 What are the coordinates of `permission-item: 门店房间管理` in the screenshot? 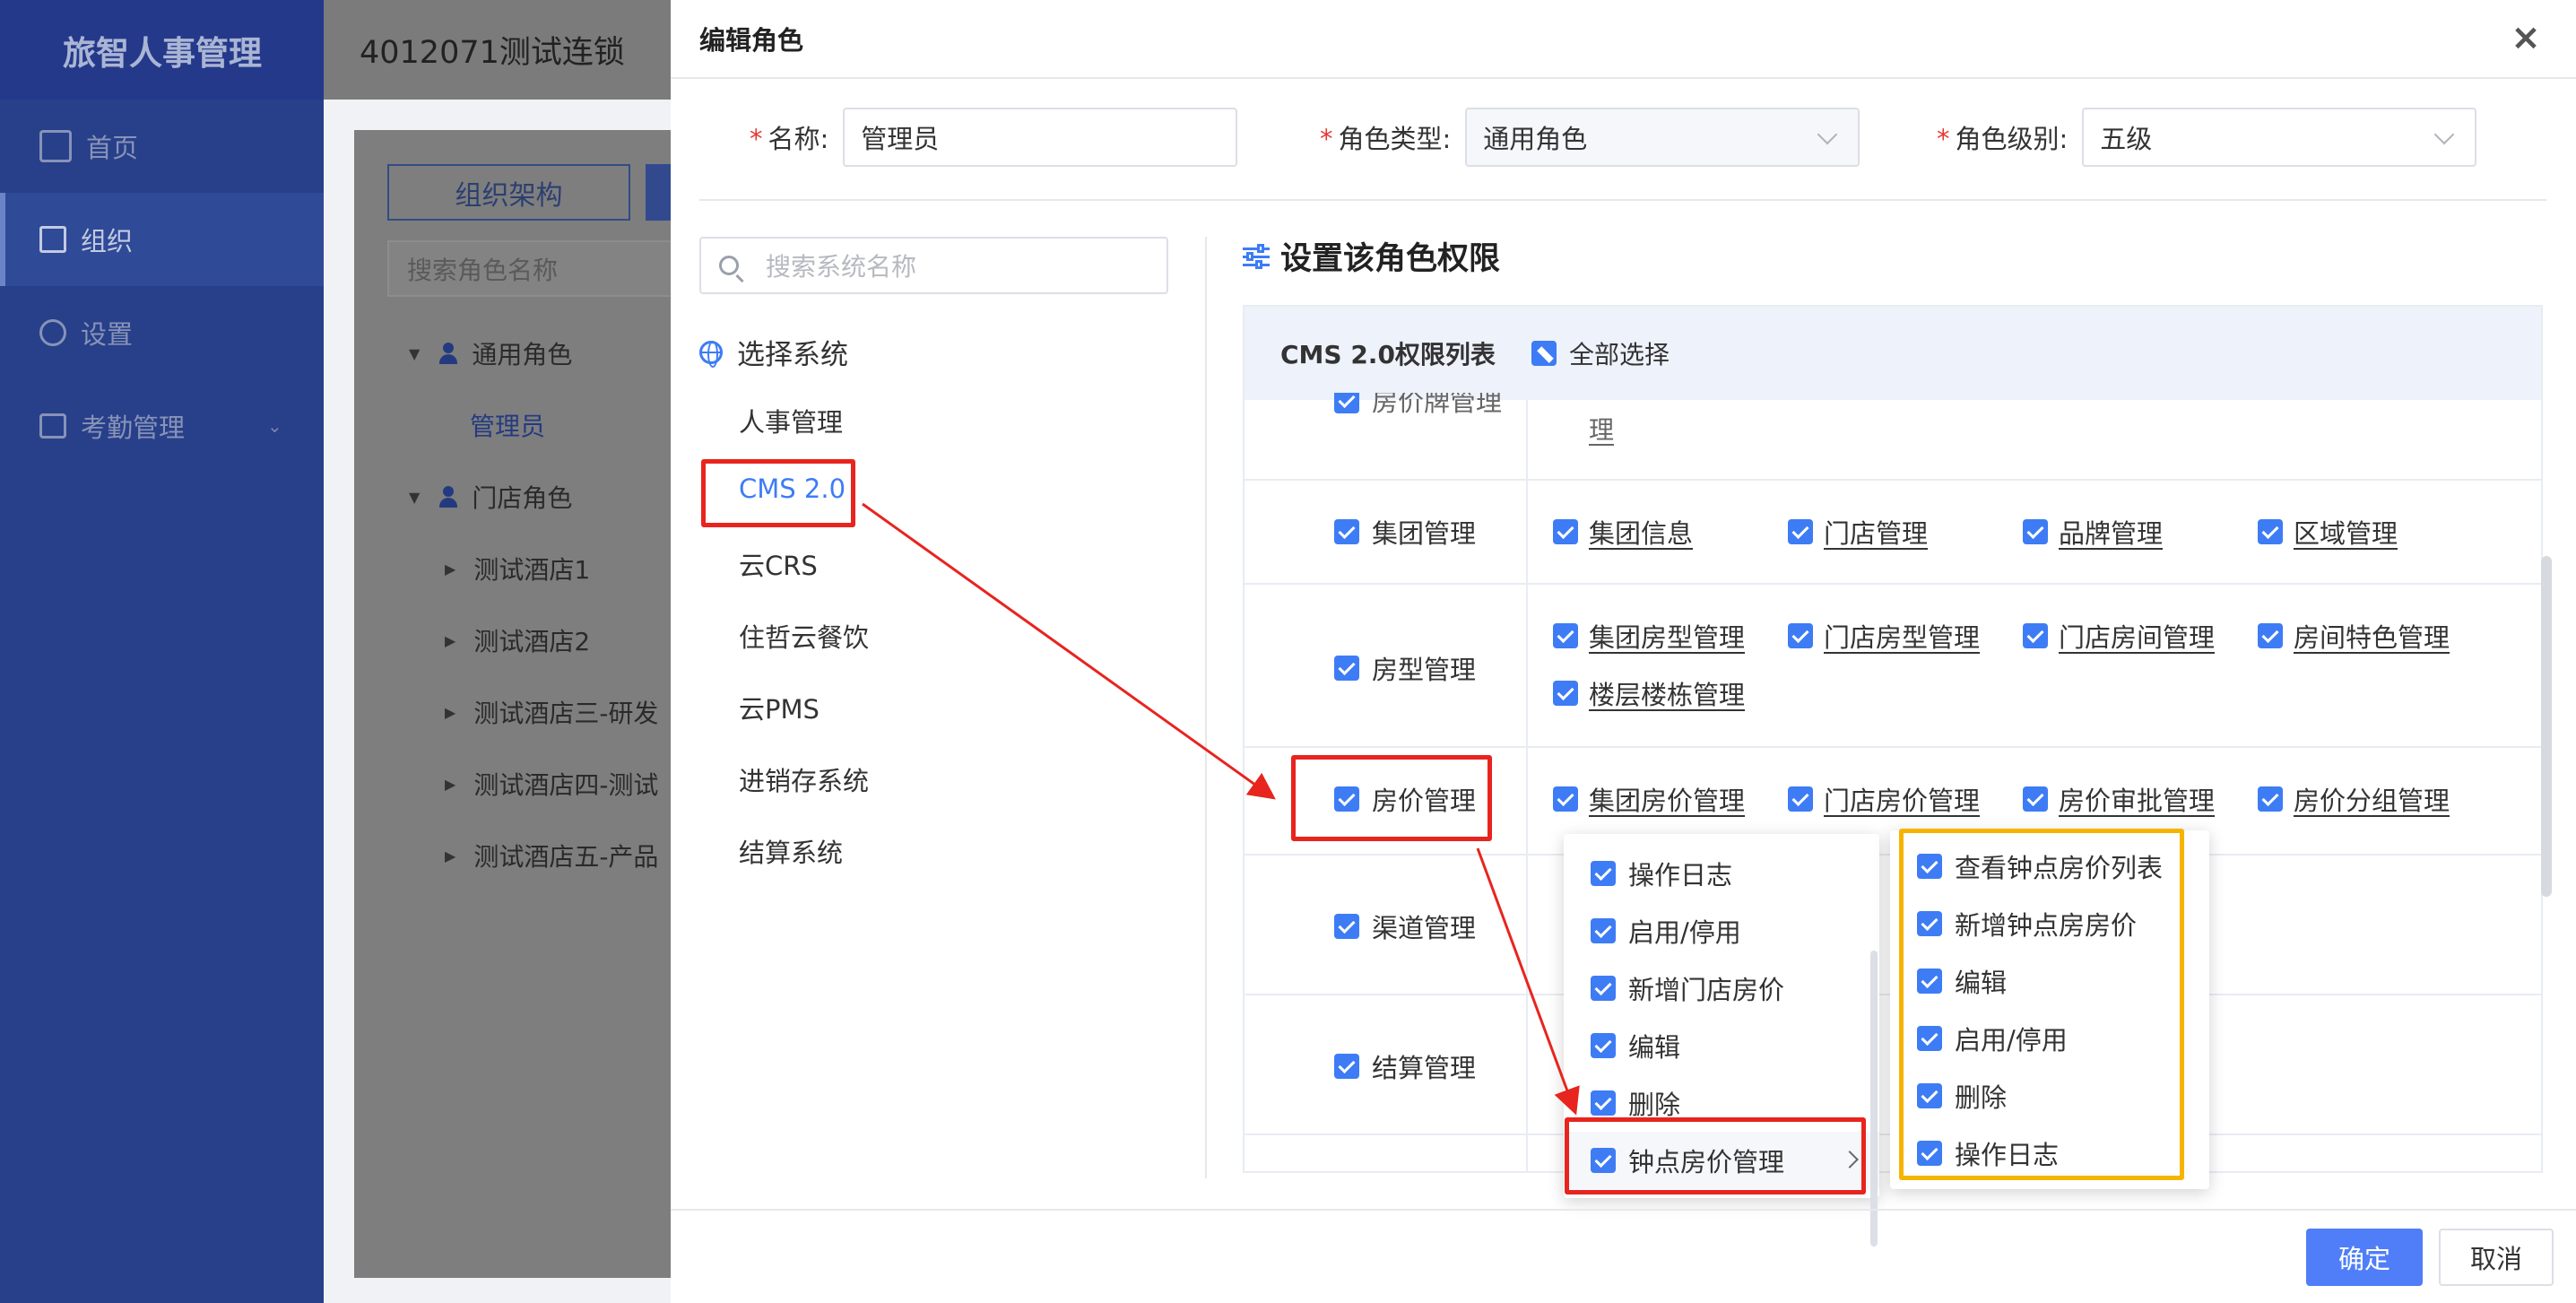 It's located at (2119, 636).